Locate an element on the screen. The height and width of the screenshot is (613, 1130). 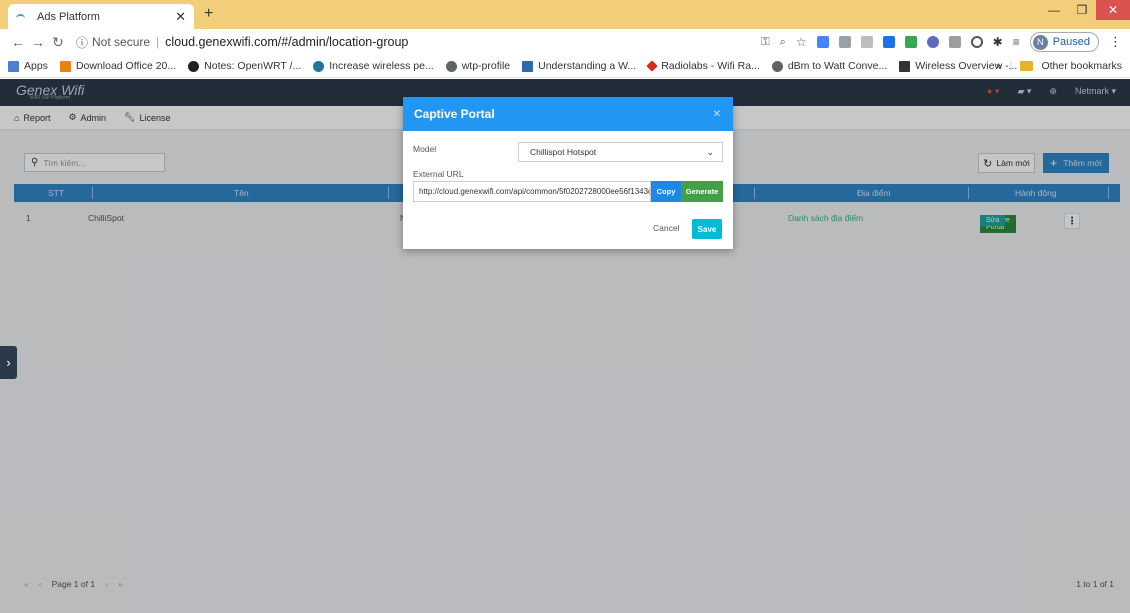
window-controls: — ❐ ✕ is located at coordinates (1085, 10).